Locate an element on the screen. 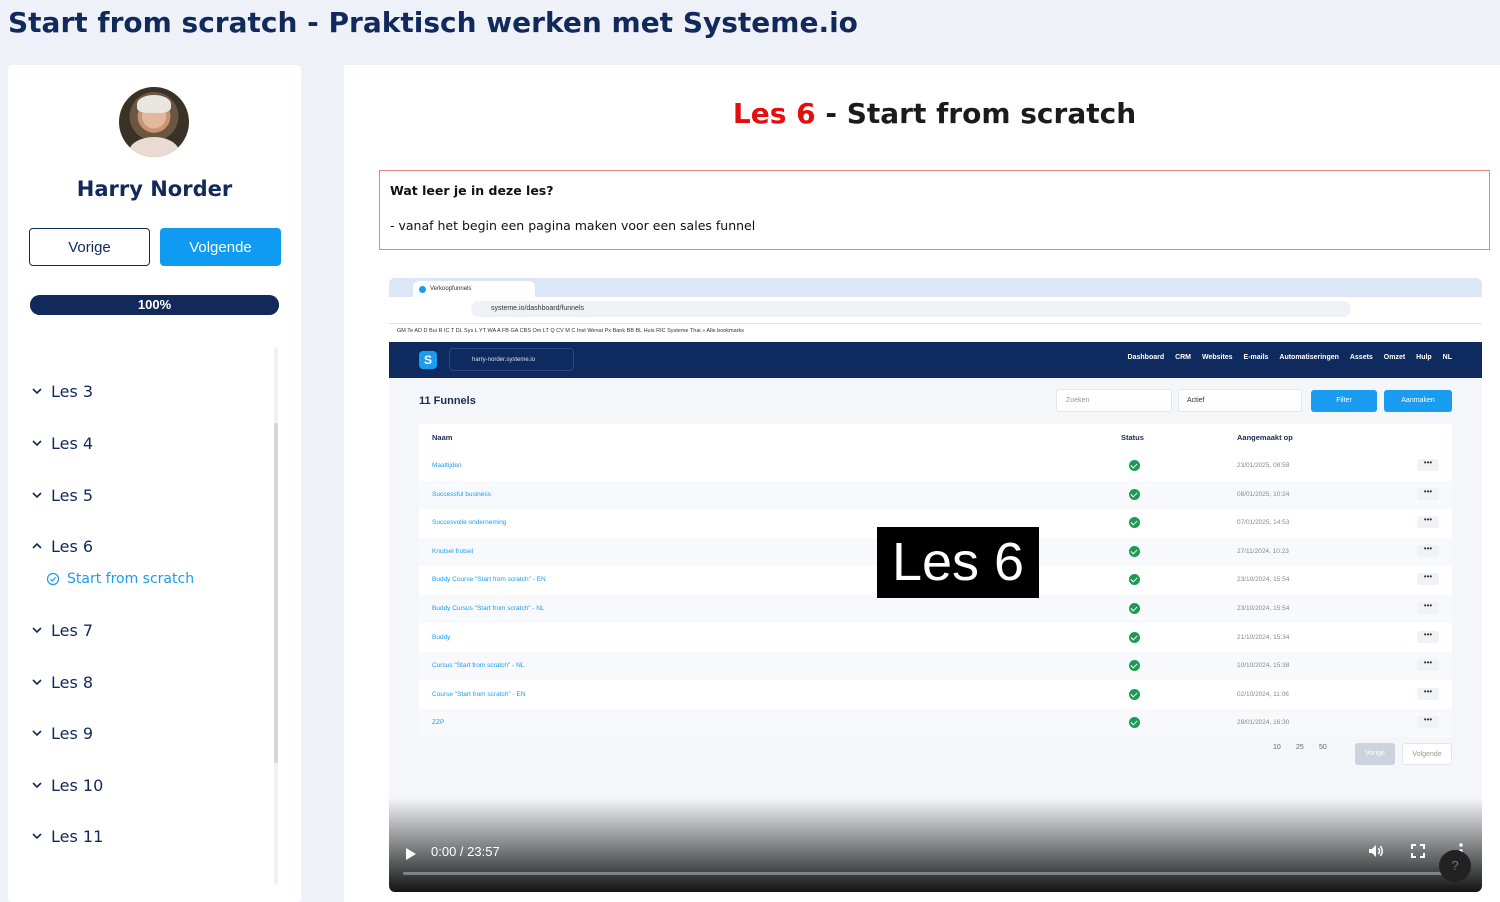 The height and width of the screenshot is (902, 1500). teacher-name: Harry Norder is located at coordinates (154, 189).